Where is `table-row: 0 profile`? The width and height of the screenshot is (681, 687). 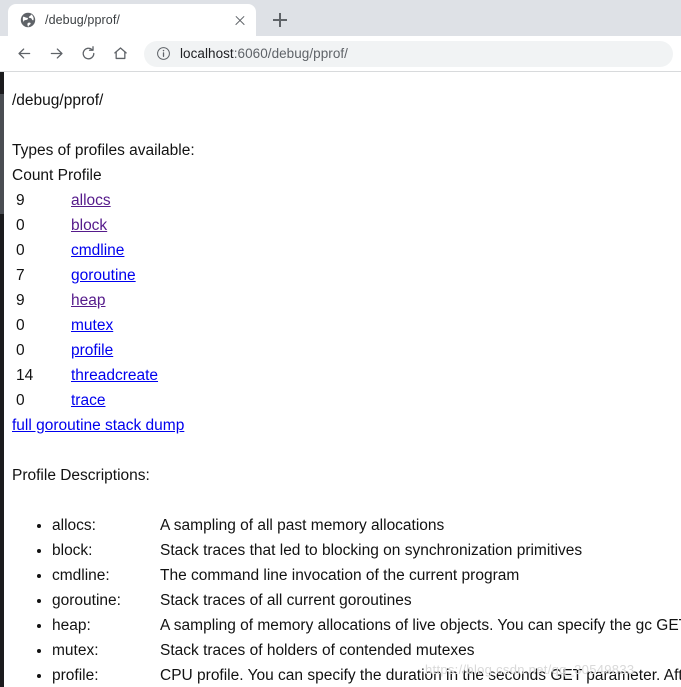
table-row: 0 profile is located at coordinates (85, 350).